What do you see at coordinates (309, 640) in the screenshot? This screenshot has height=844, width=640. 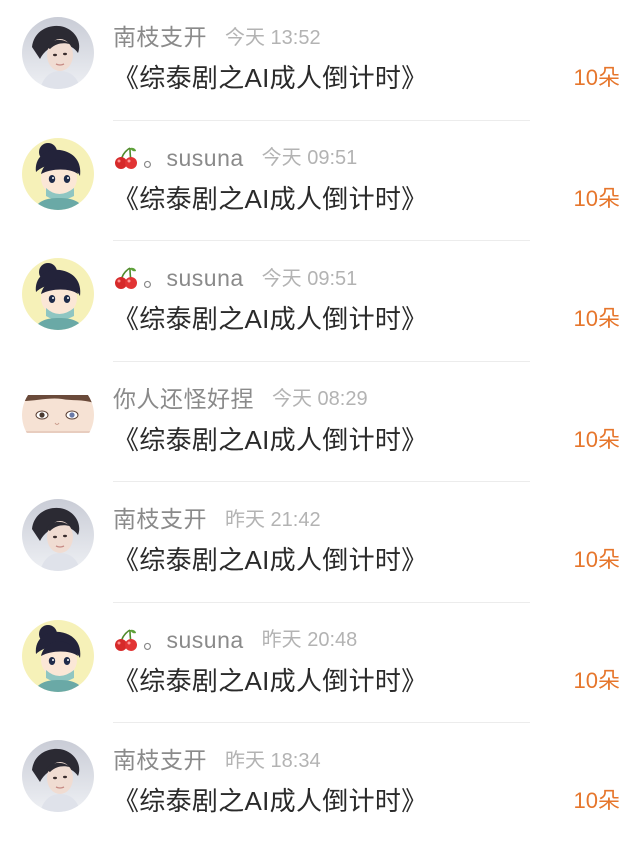 I see `timestamp: 昨天 20:48` at bounding box center [309, 640].